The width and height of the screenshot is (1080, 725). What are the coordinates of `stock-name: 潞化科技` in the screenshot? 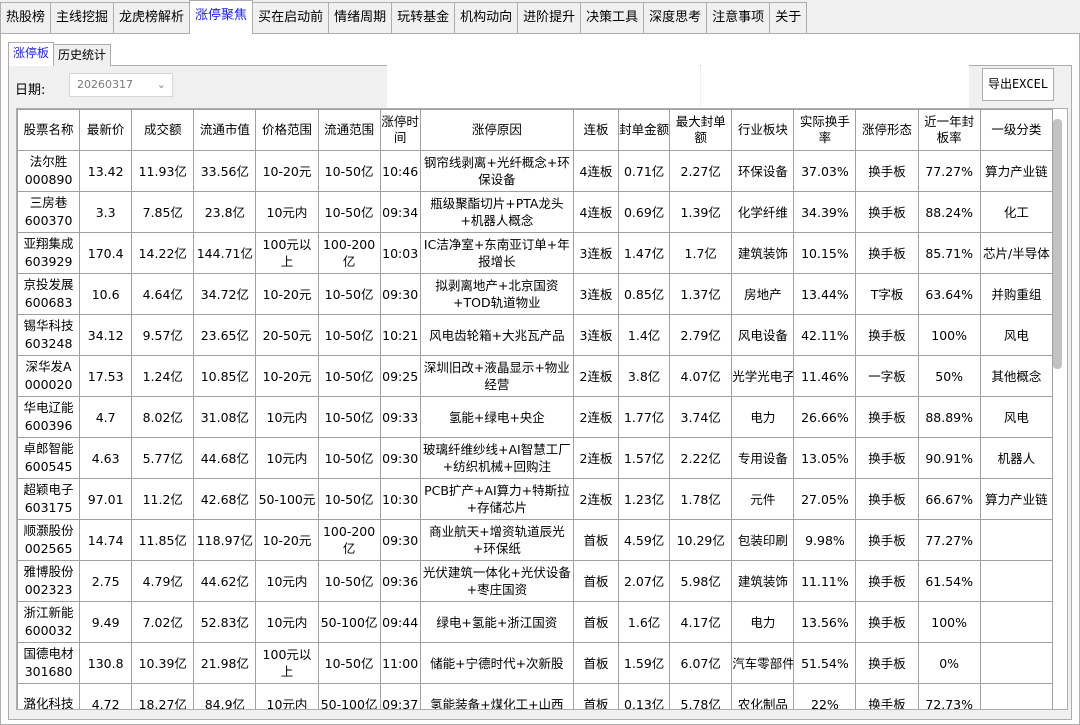 It's located at (48, 703).